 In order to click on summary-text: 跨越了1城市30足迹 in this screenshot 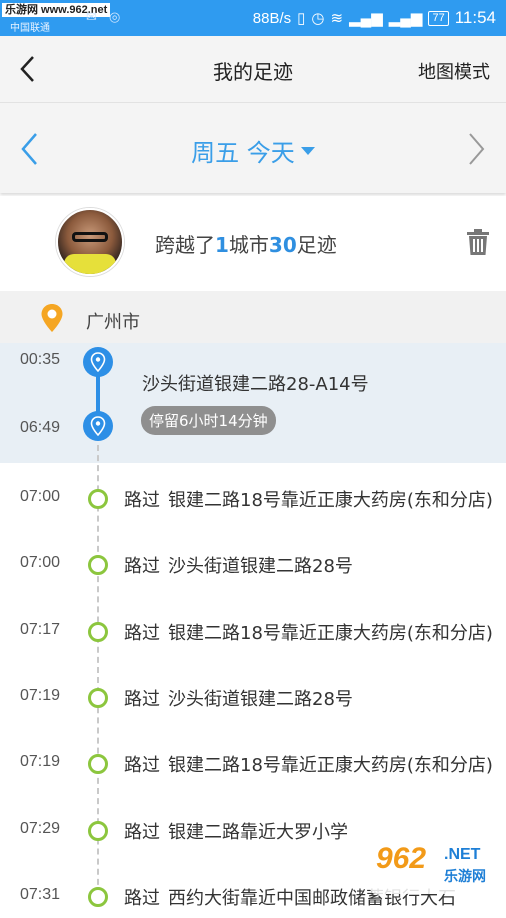, I will do `click(246, 245)`.